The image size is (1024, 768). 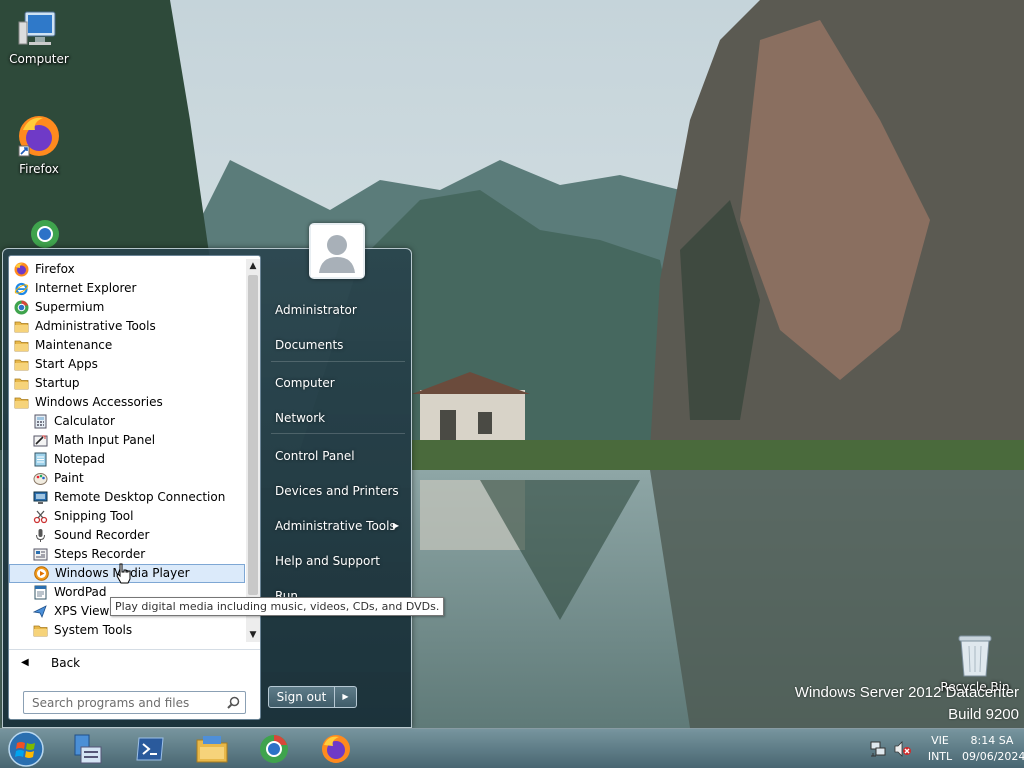 I want to click on start-menu-link-network: Network, so click(x=338, y=418).